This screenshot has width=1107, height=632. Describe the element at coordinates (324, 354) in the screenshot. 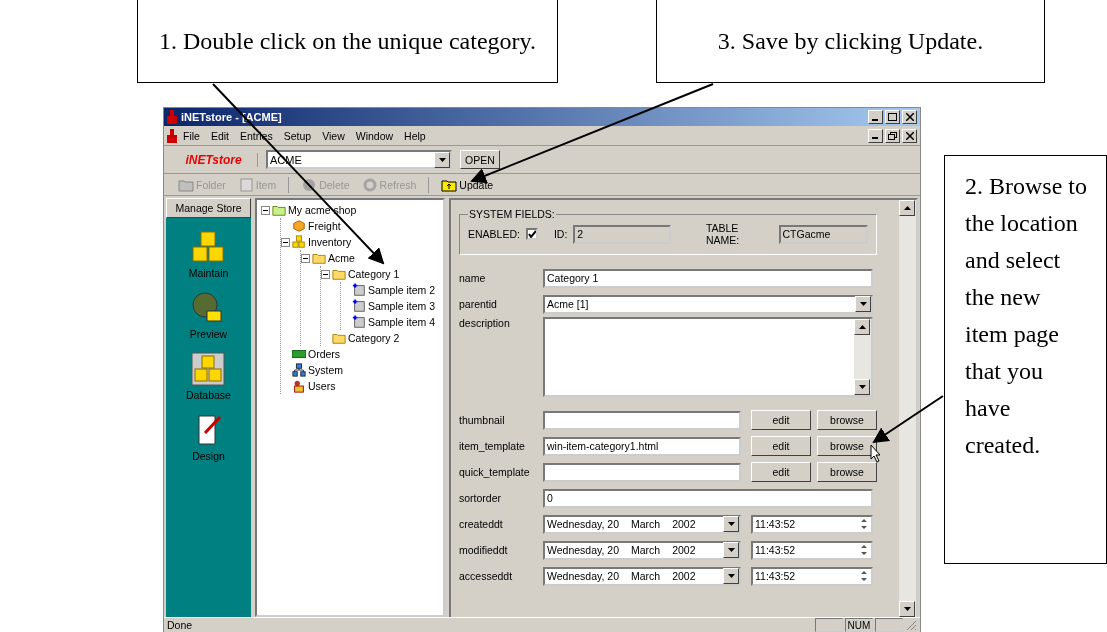

I see `tree-item: Orders` at that location.